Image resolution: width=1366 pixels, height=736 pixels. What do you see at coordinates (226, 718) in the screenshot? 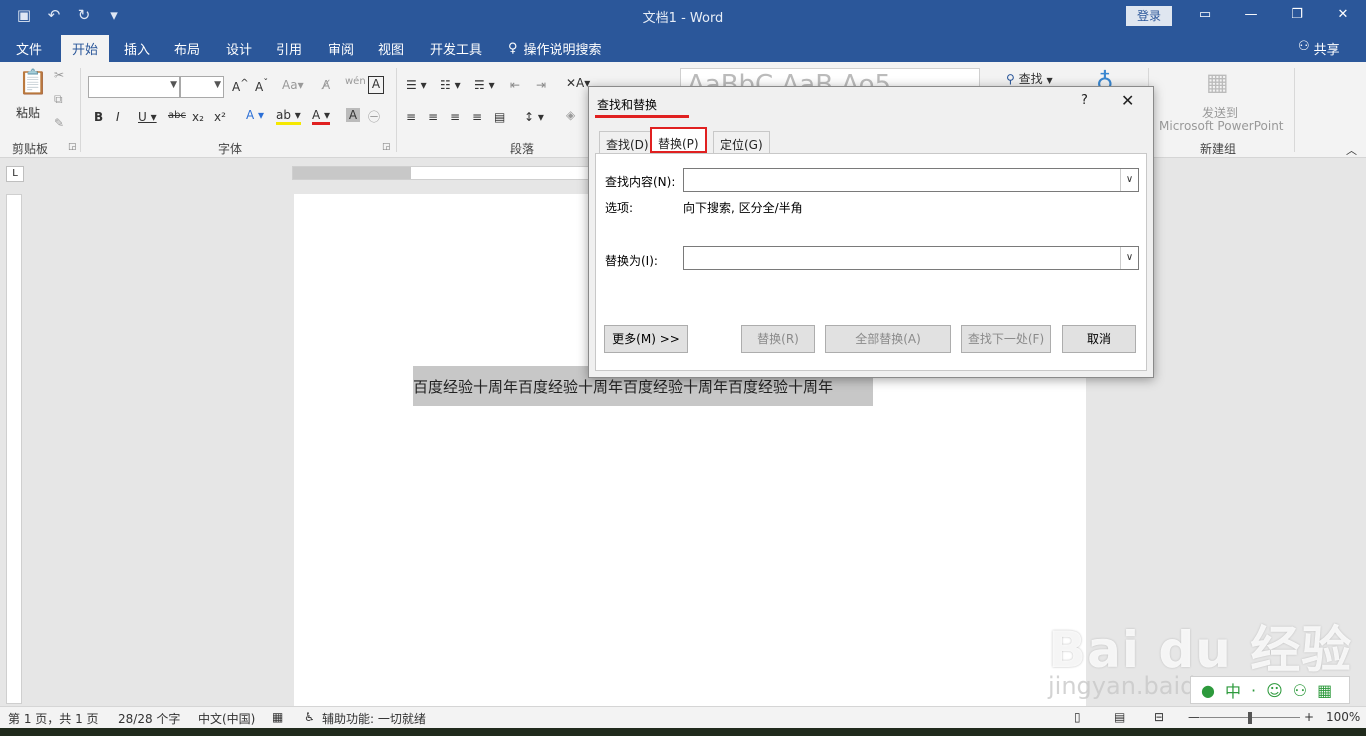
I see `language-status: 中文(中国)` at bounding box center [226, 718].